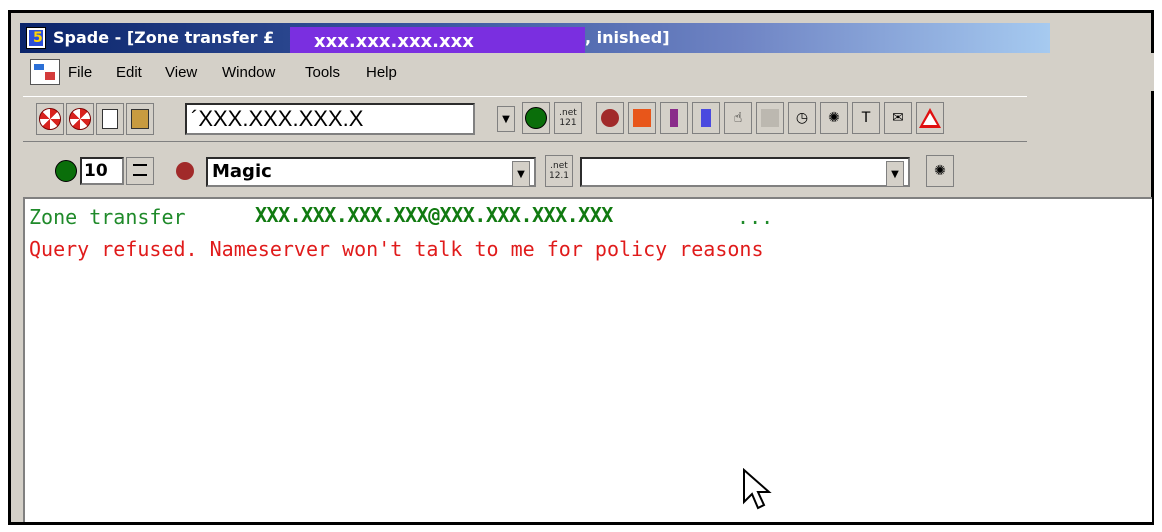 Image resolution: width=1162 pixels, height=532 pixels. I want to click on network-button, so click(706, 118).